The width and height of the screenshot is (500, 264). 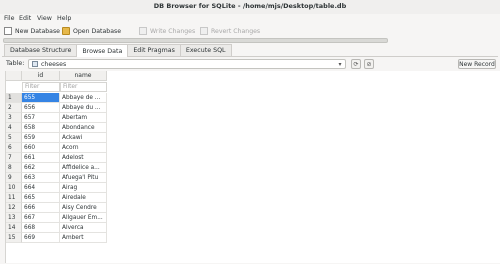 I want to click on row-number: 2, so click(x=14, y=108).